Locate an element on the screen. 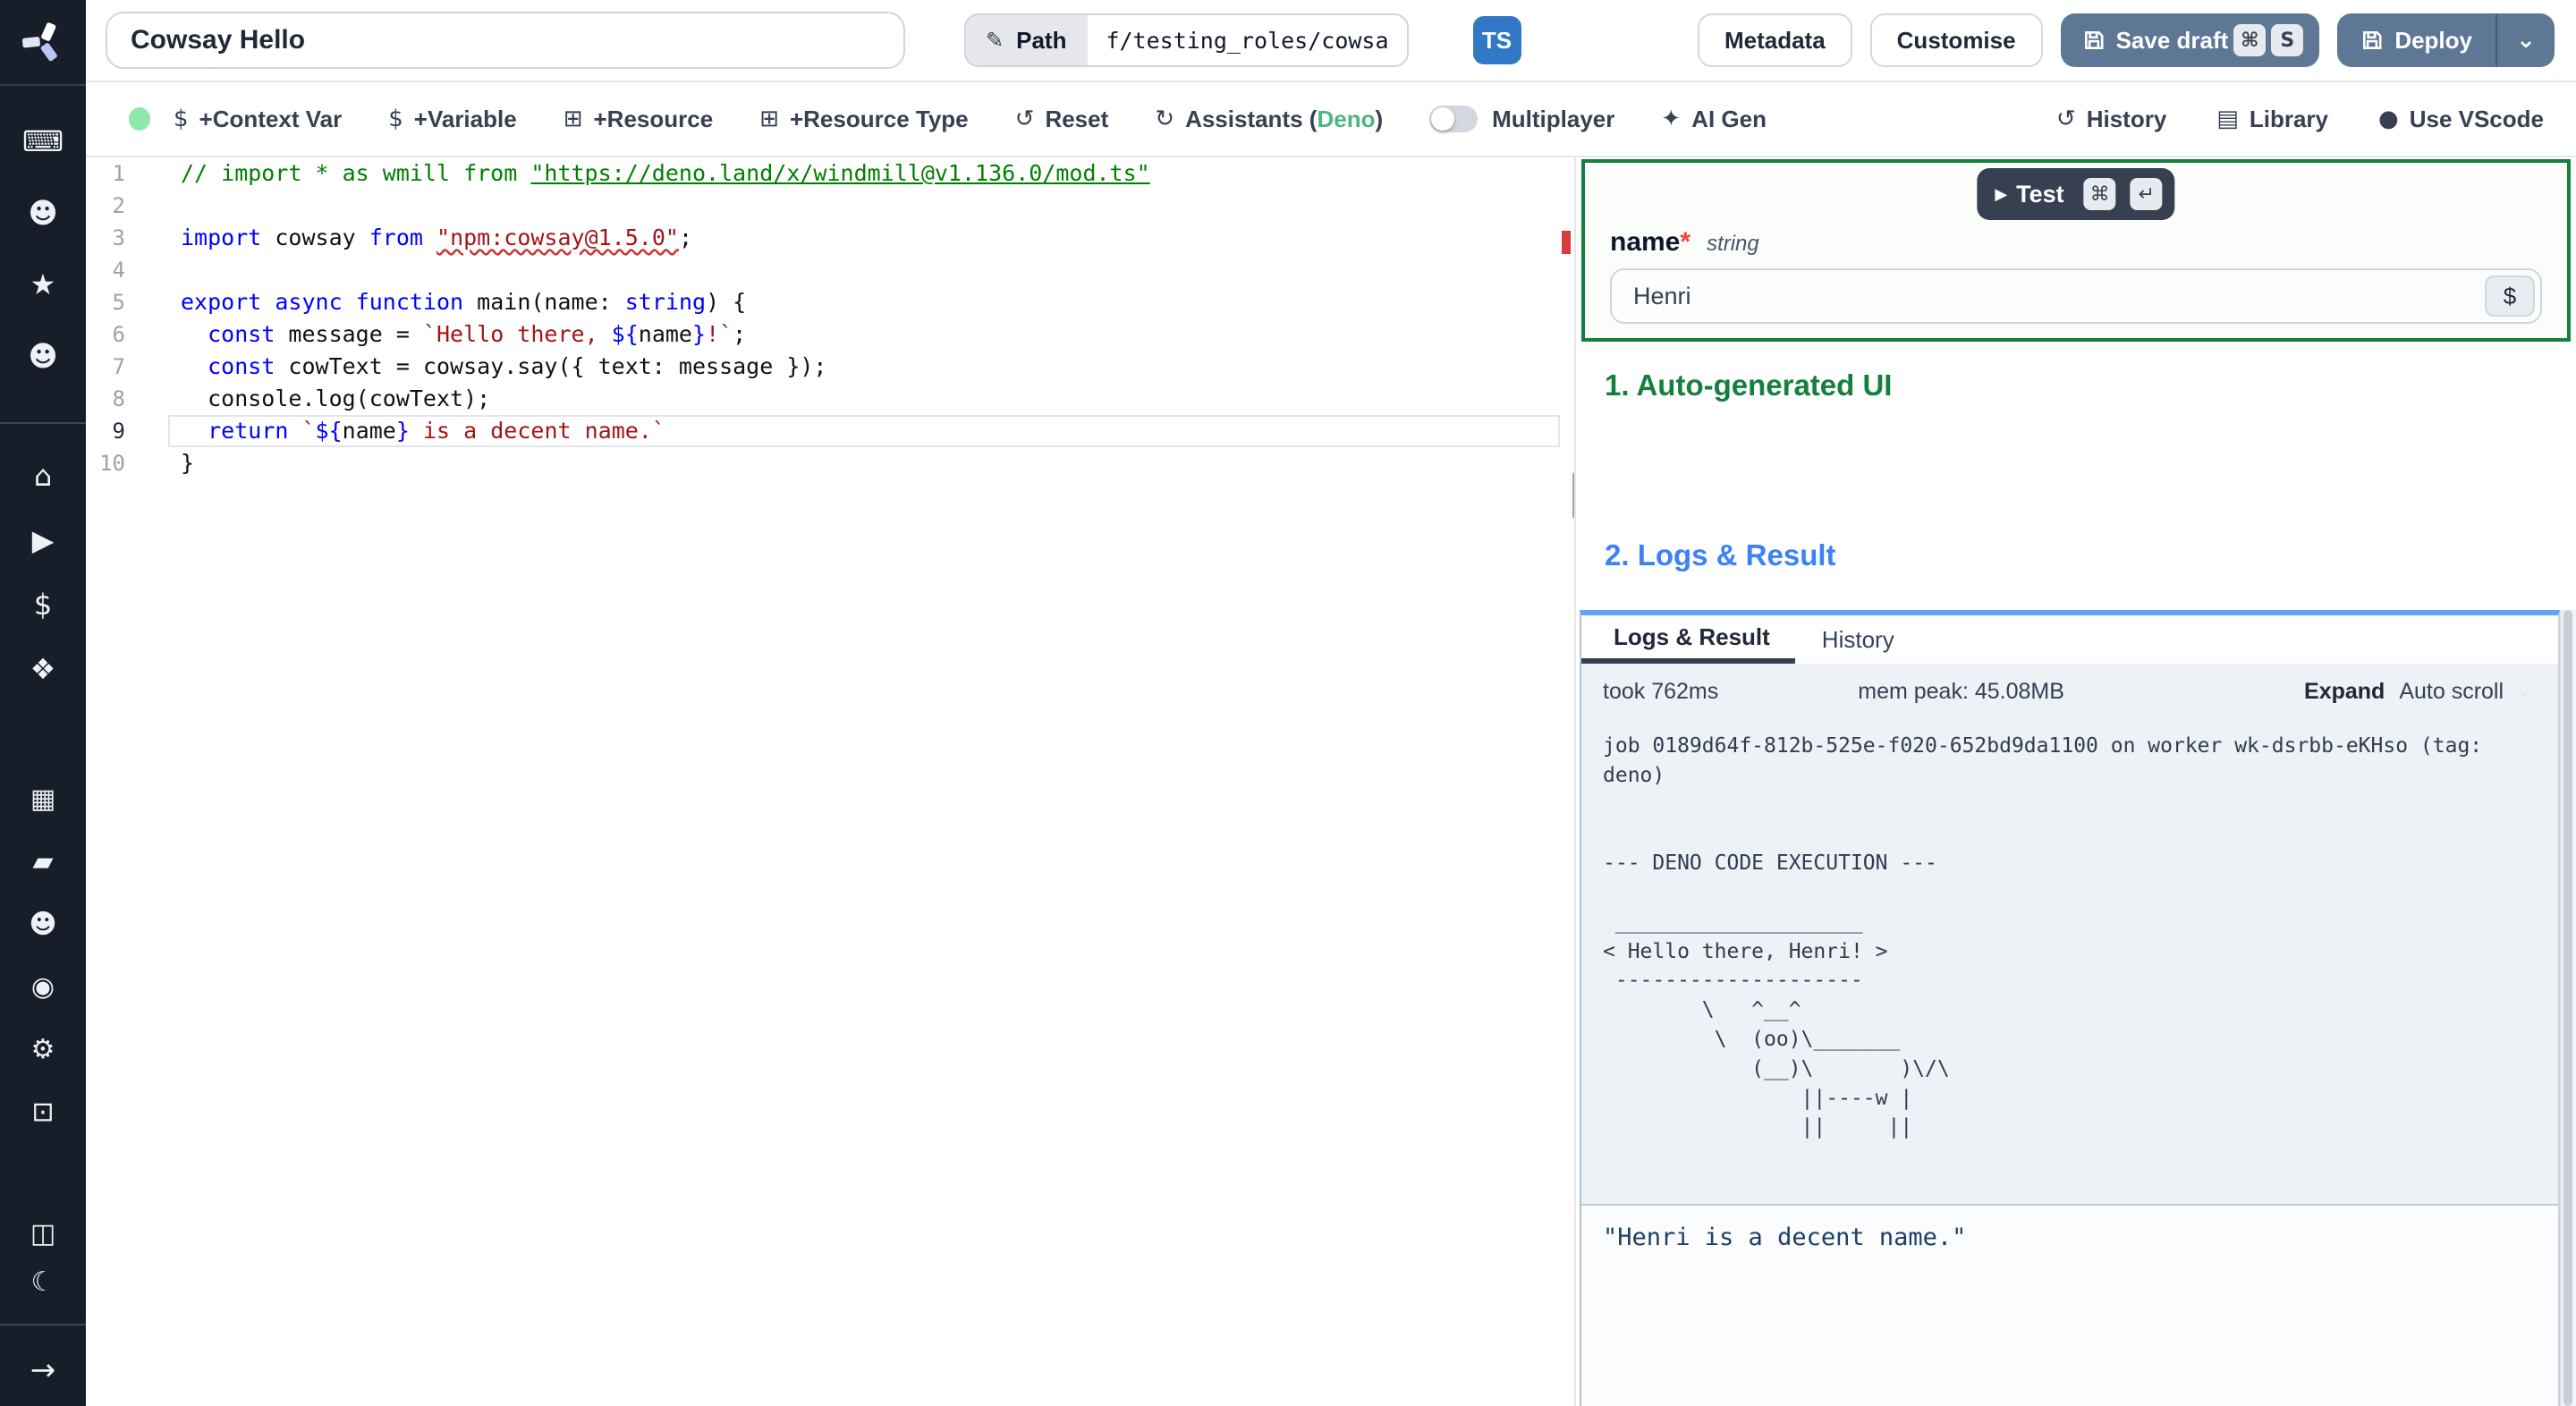  sidebar-nav: ⌨ ☻ ★ ☻ ⌂ ▶ $ ❖ ▦ ▰ ☻ ◉ ⚙ ⊡ ◫ ☾ is located at coordinates (43, 696).